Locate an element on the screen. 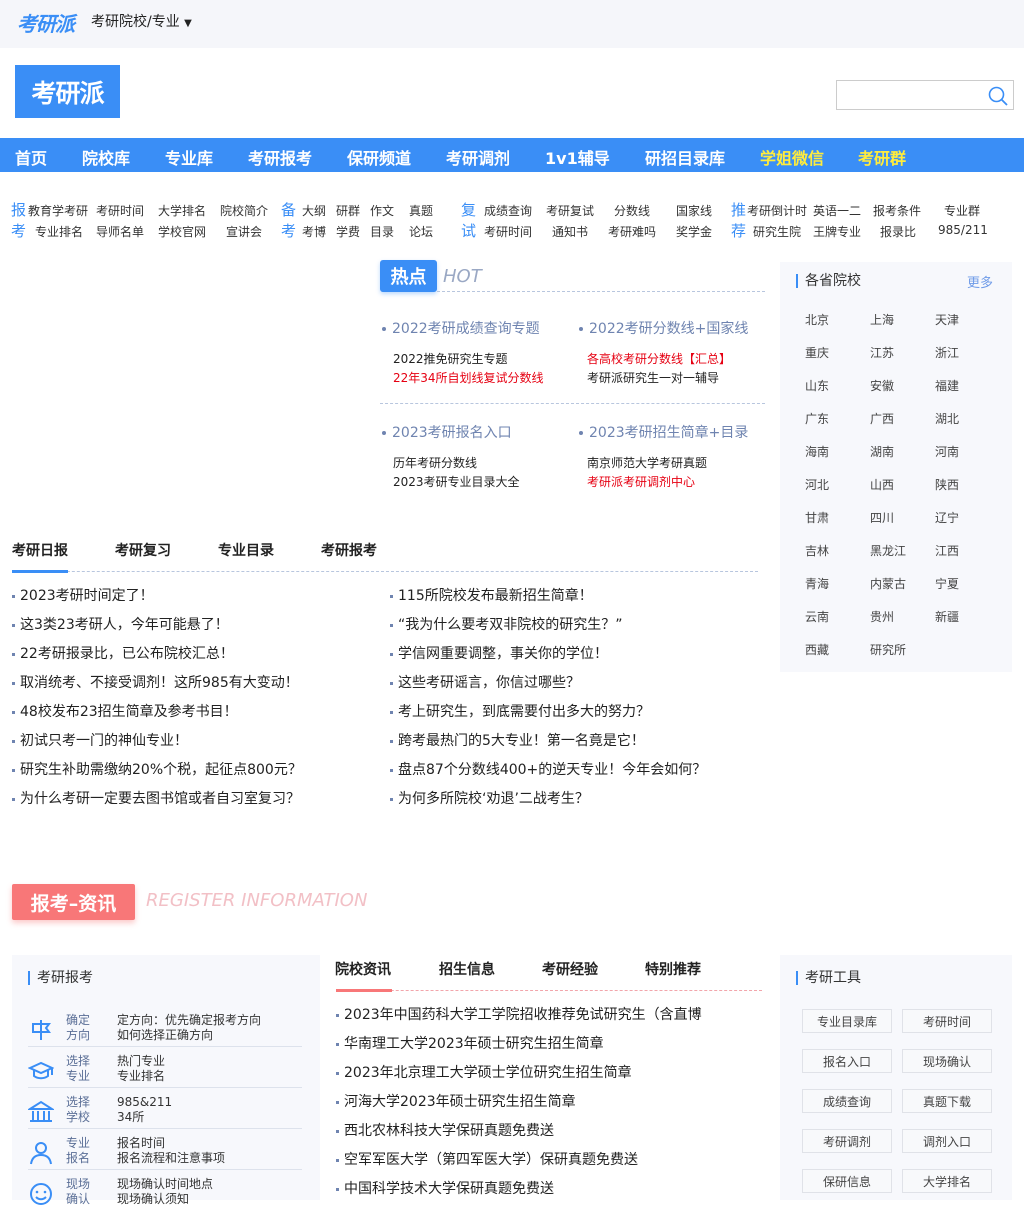 This screenshot has width=1024, height=1215. search-input is located at coordinates (909, 95).